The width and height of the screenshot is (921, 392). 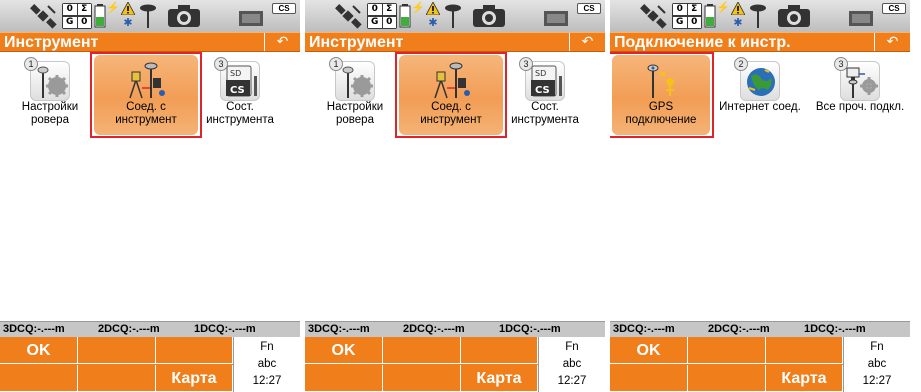 I want to click on softkey-bar: OK Карта Fn abc 12:27, so click(x=455, y=364).